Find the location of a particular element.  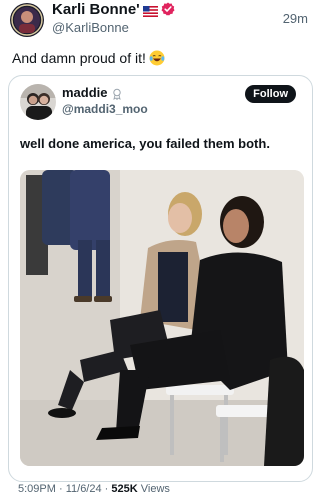

quoted-display-name: maddie is located at coordinates (85, 92).